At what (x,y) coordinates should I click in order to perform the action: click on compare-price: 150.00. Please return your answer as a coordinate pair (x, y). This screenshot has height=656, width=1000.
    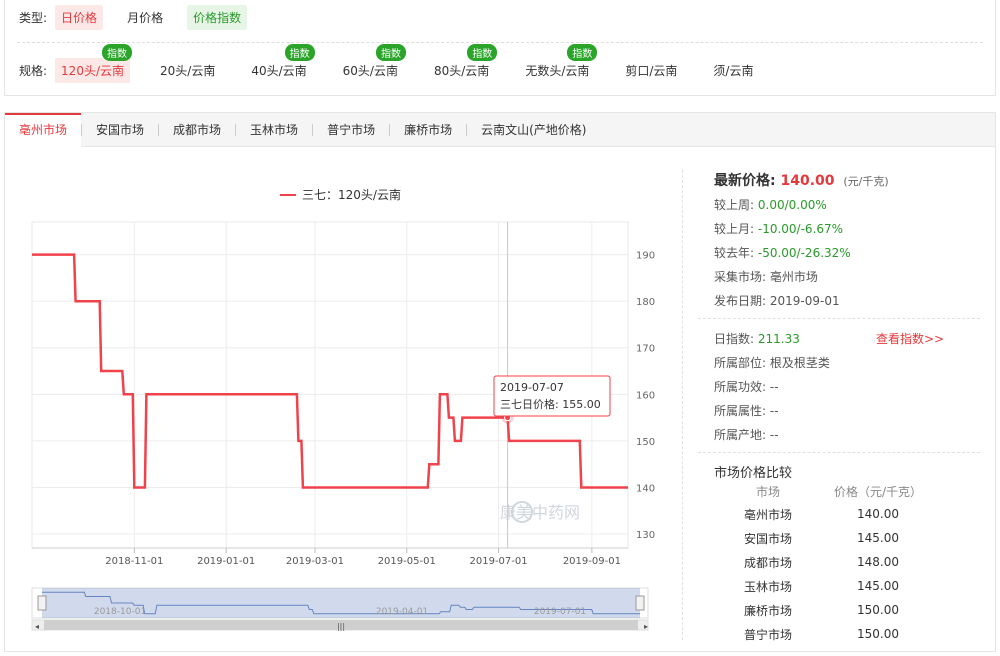
    Looking at the image, I should click on (878, 610).